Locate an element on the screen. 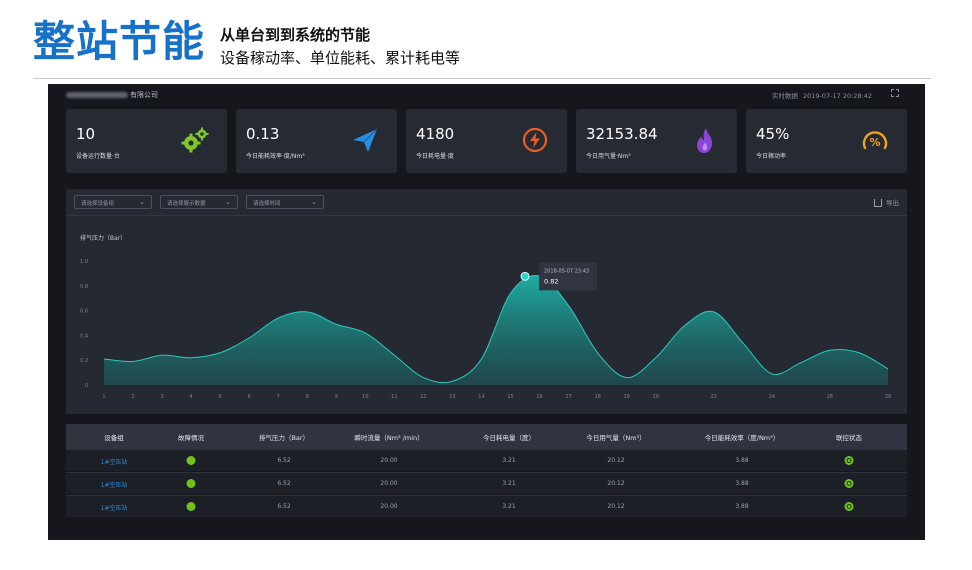 Image resolution: width=972 pixels, height=570 pixels. th-fault: 故障情况 is located at coordinates (191, 438).